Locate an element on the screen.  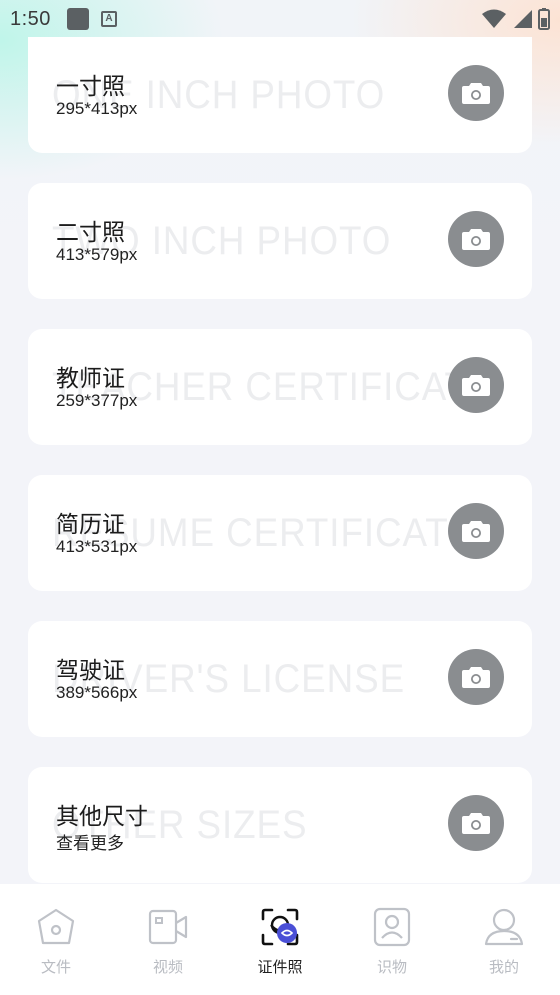
profile-icon is located at coordinates (504, 927).